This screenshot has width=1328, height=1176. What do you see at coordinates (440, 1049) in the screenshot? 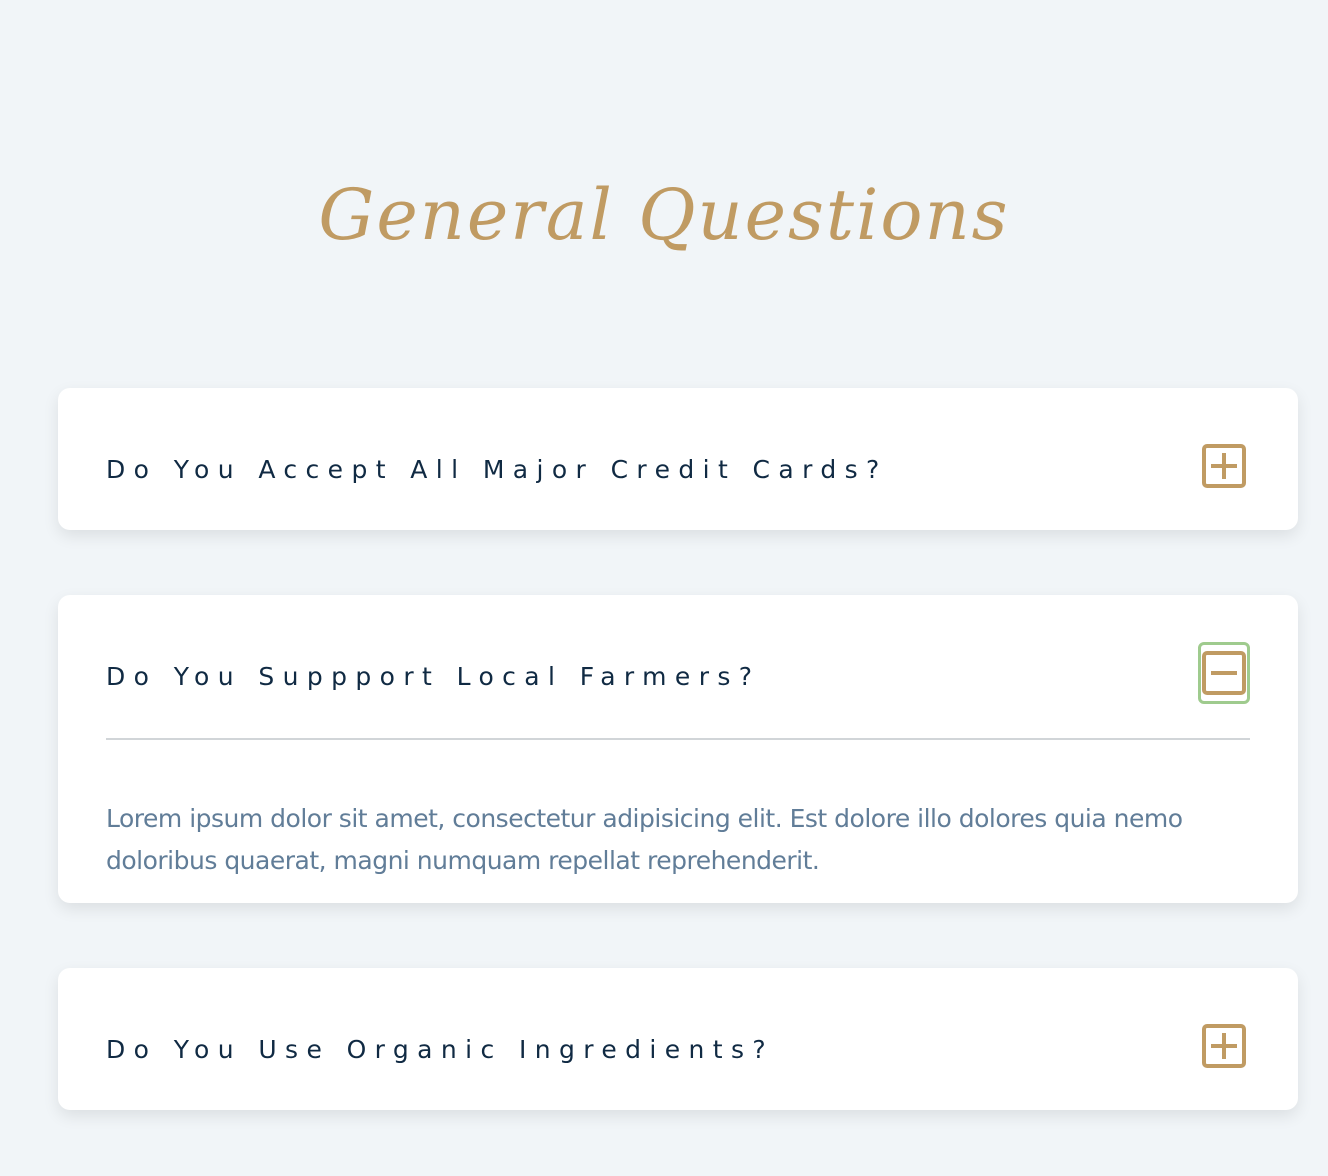
I see `faq-question: Do You Use Organic Ingredients?` at bounding box center [440, 1049].